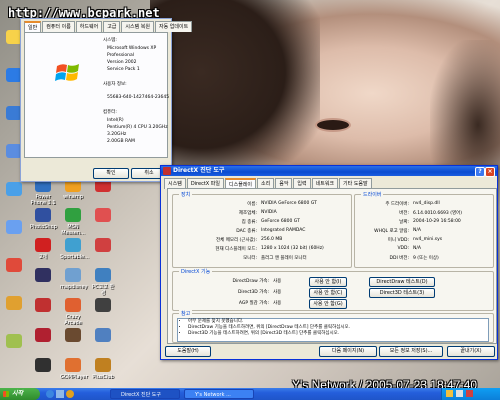 This screenshot has height=400, width=500. What do you see at coordinates (188, 351) in the screenshot?
I see `help-button: 도움말(H)` at bounding box center [188, 351].